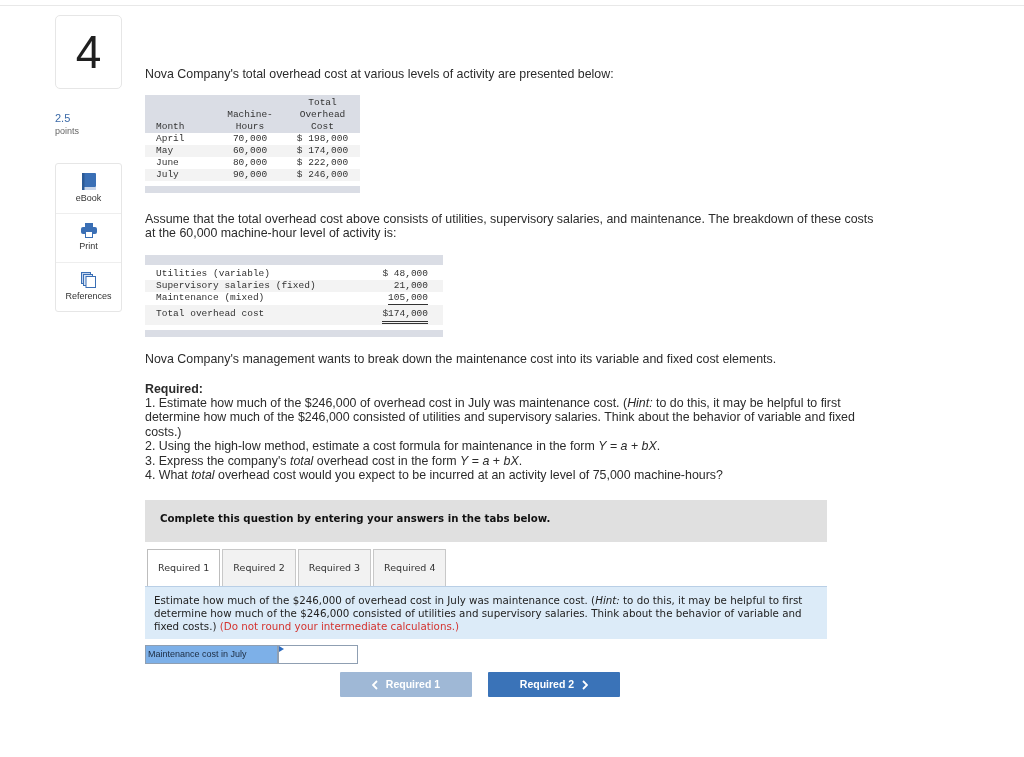 The height and width of the screenshot is (757, 1024). Describe the element at coordinates (88, 52) in the screenshot. I see `question-number: 4` at that location.